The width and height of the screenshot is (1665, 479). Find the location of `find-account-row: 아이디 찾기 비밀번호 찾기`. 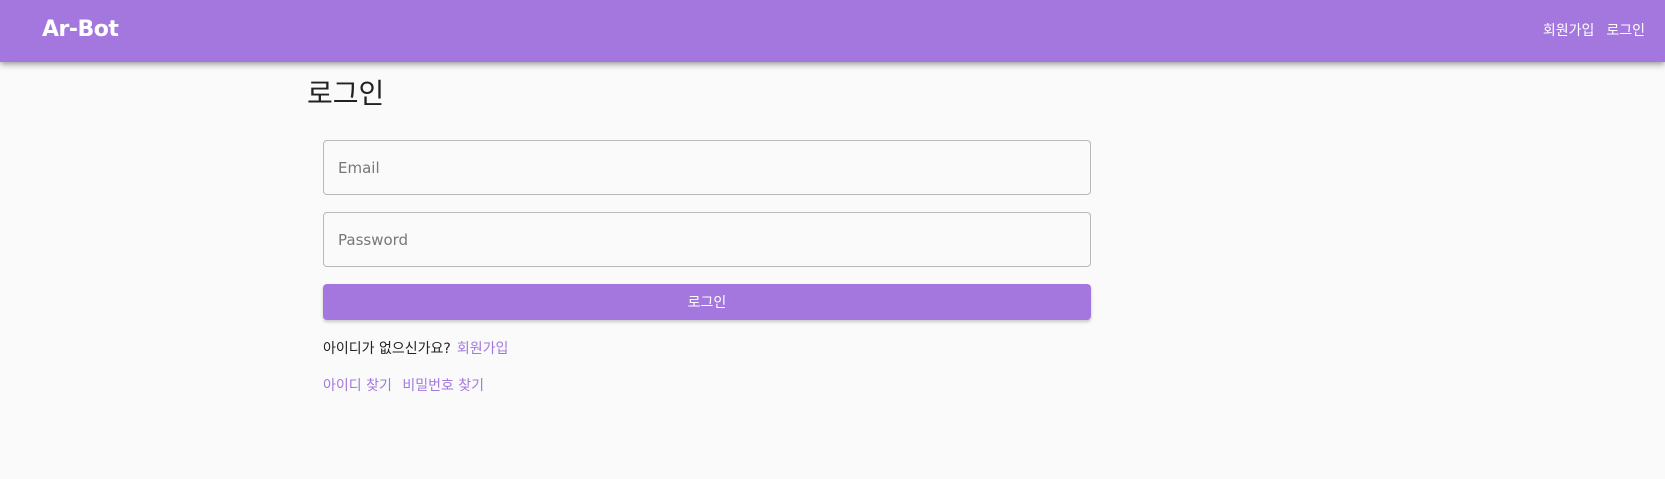

find-account-row: 아이디 찾기 비밀번호 찾기 is located at coordinates (707, 385).